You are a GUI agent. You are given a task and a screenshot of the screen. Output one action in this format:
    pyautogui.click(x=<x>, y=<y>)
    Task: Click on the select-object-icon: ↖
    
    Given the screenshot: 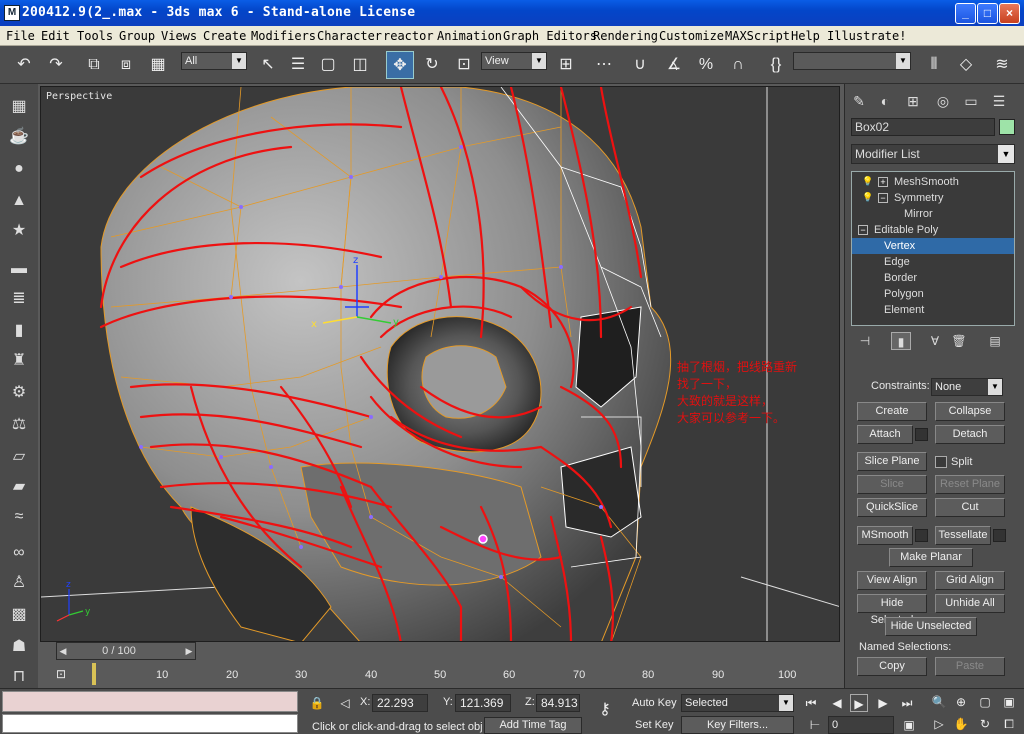 What is the action you would take?
    pyautogui.click(x=268, y=65)
    